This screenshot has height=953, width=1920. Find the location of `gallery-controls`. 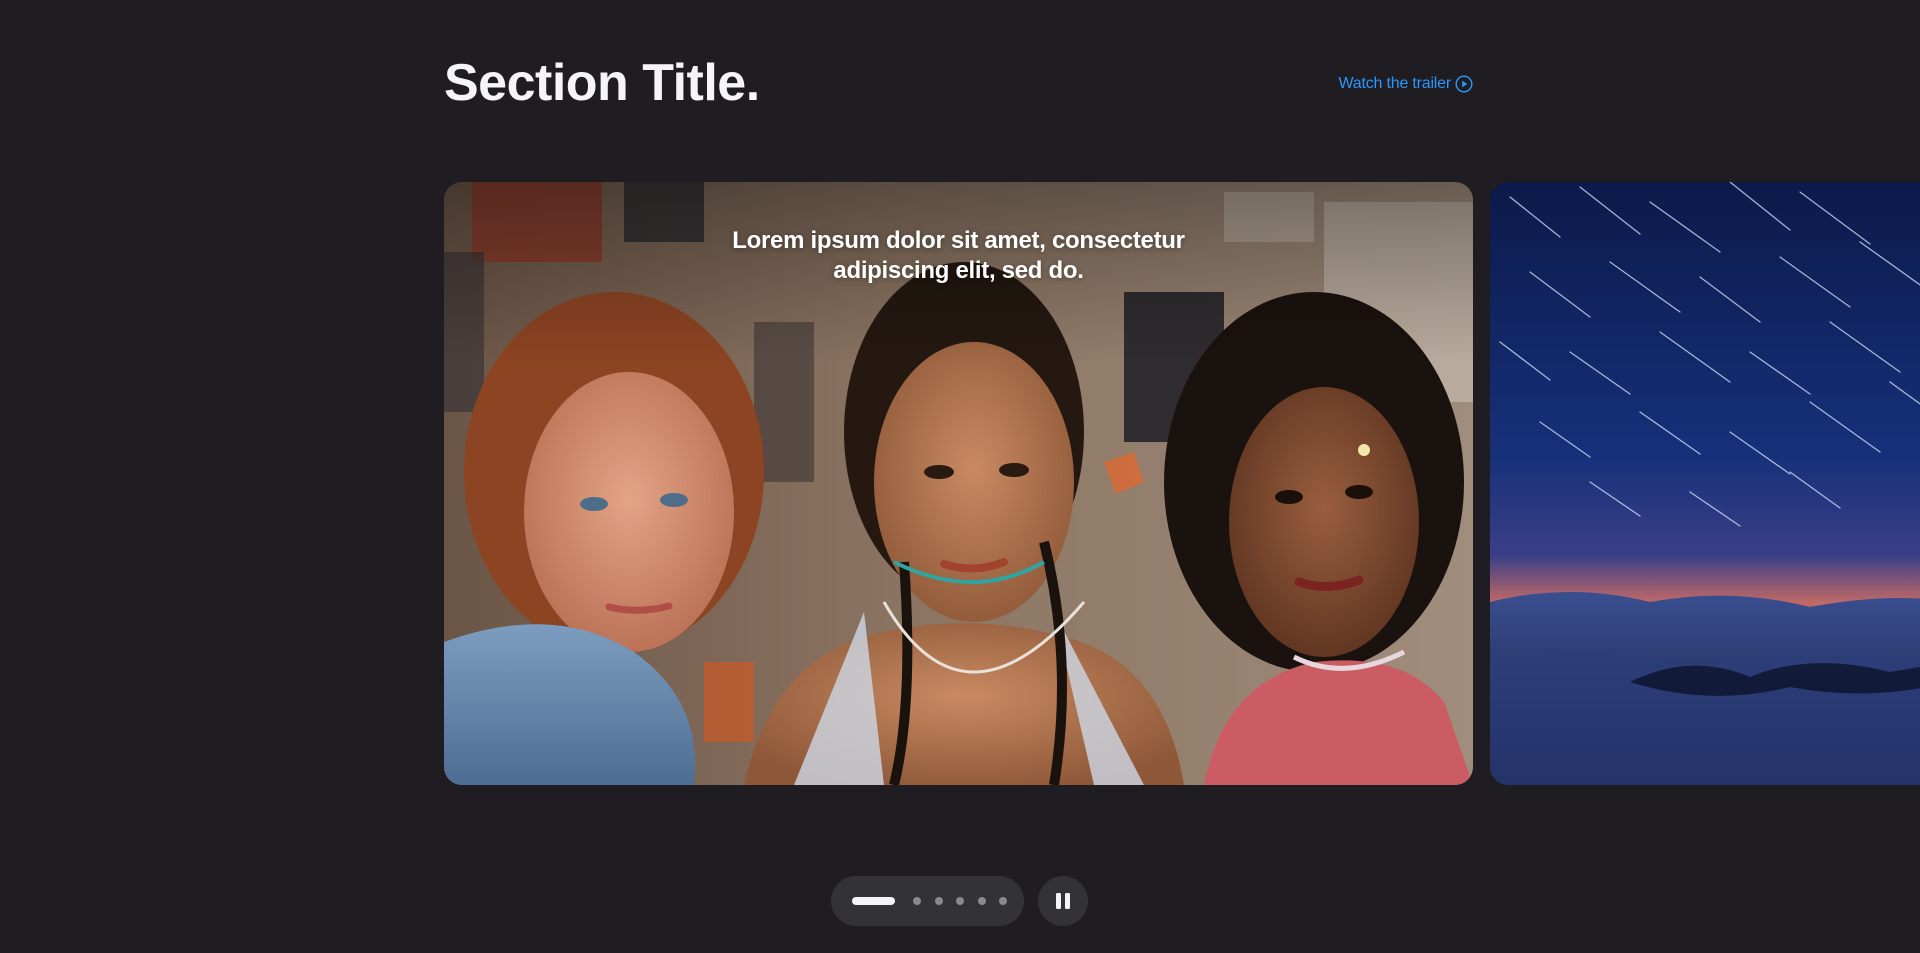

gallery-controls is located at coordinates (959, 901).